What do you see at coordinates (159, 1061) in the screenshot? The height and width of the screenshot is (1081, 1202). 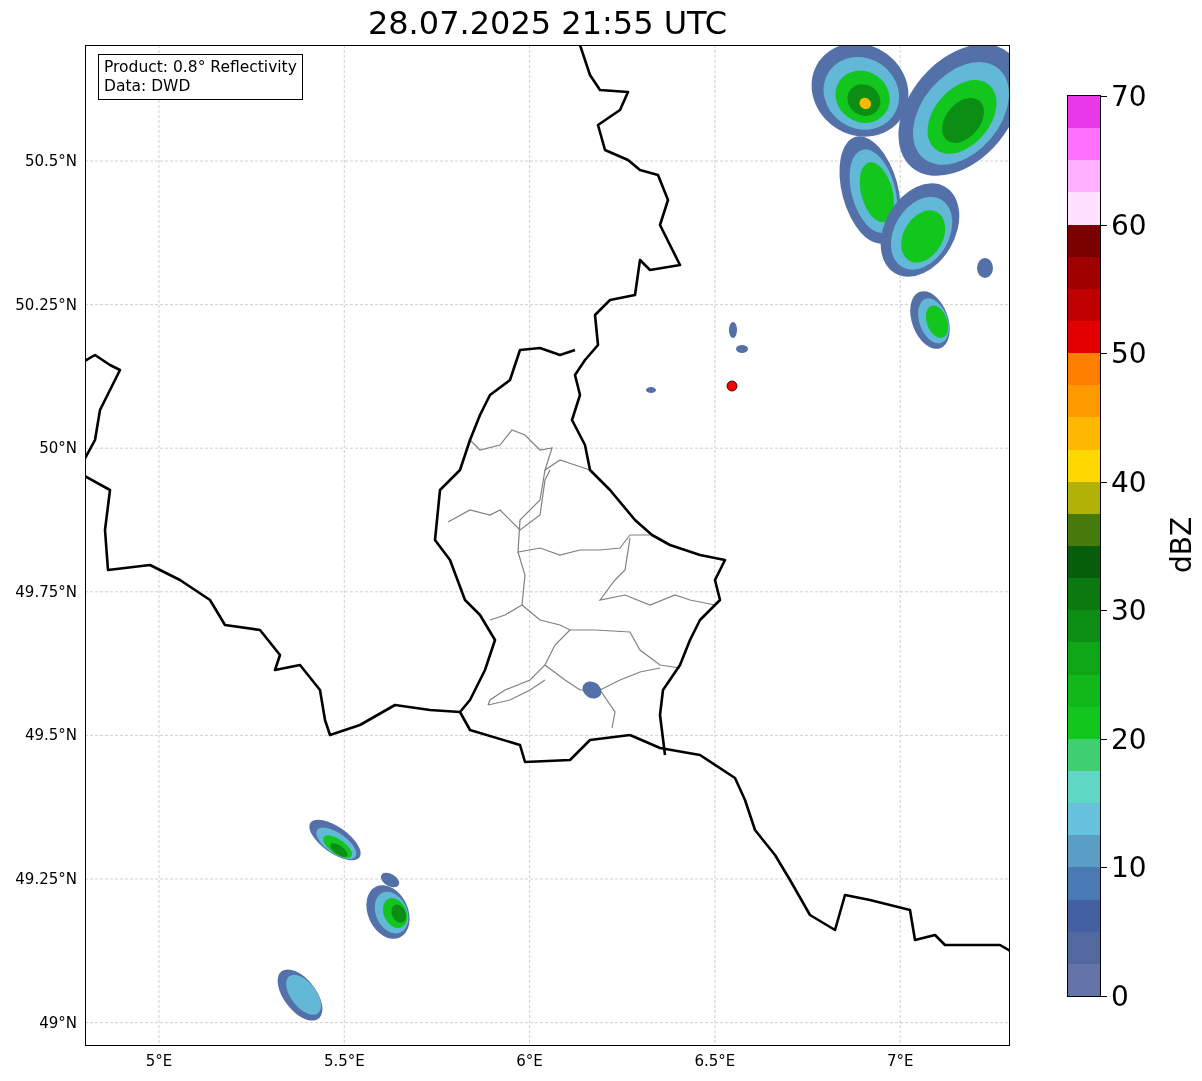 I see `longitude-label: 5°E` at bounding box center [159, 1061].